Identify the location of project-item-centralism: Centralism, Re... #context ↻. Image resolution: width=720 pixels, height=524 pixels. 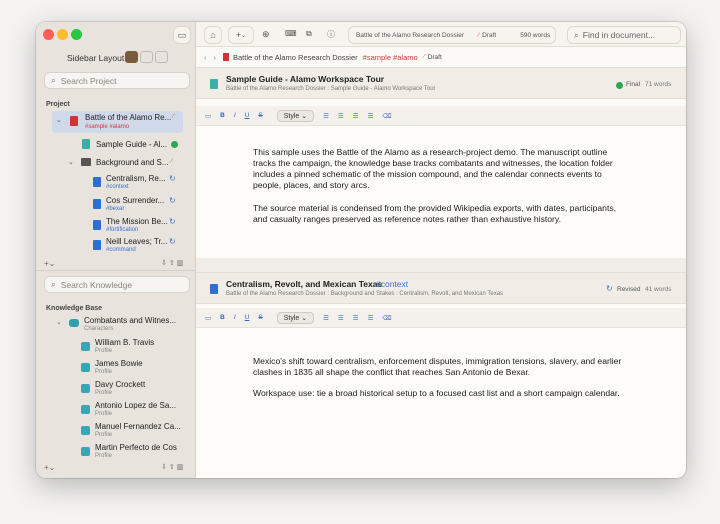
(116, 183).